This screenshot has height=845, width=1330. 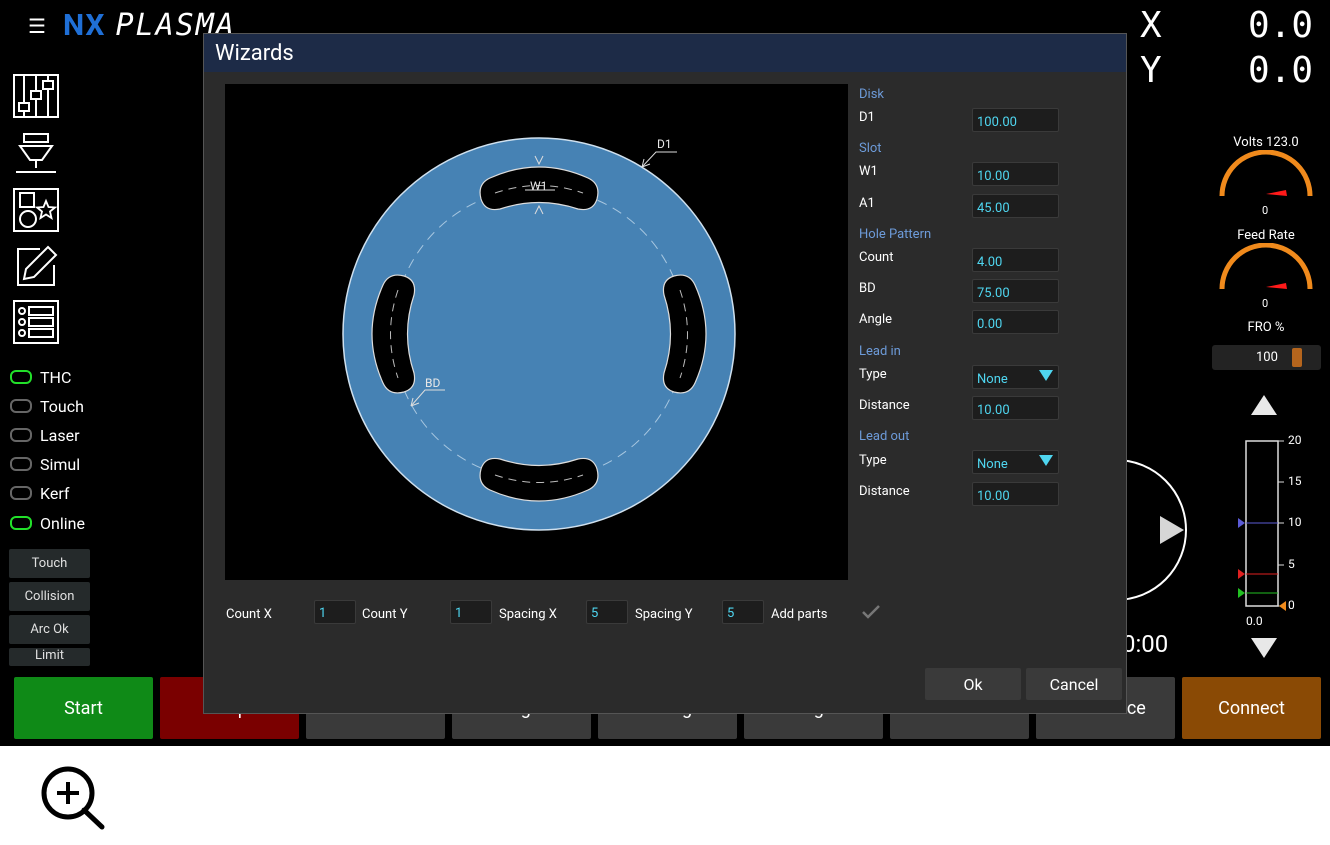 What do you see at coordinates (973, 684) in the screenshot?
I see `ok-button: Ok` at bounding box center [973, 684].